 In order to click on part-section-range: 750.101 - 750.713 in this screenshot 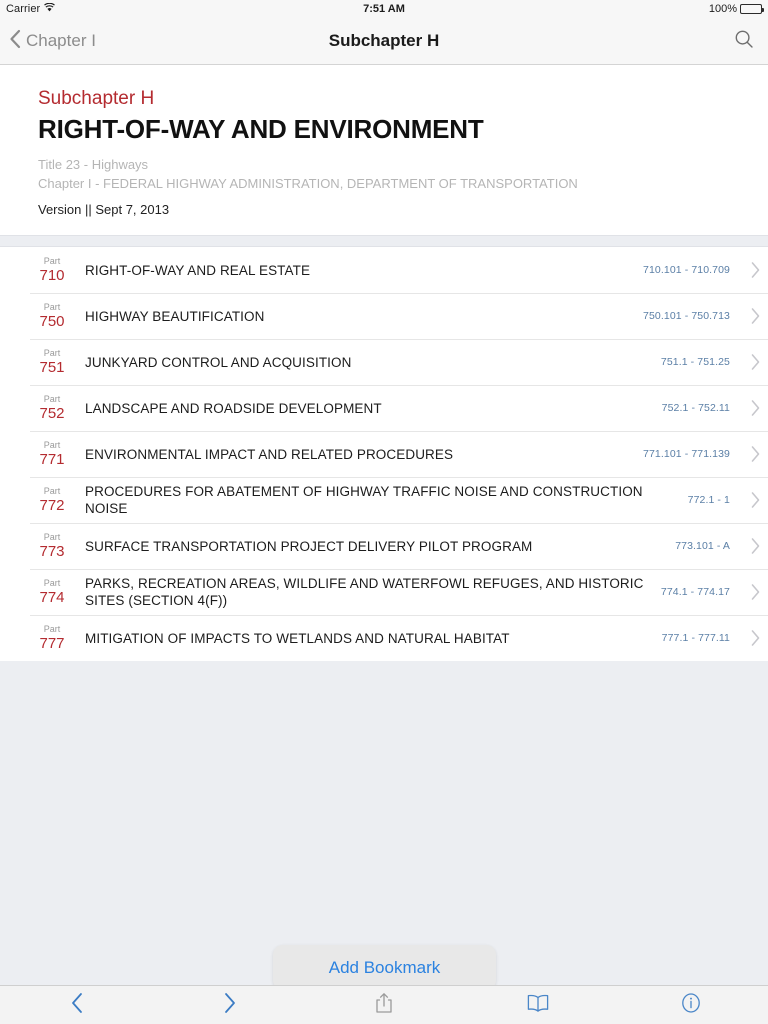, I will do `click(686, 316)`.